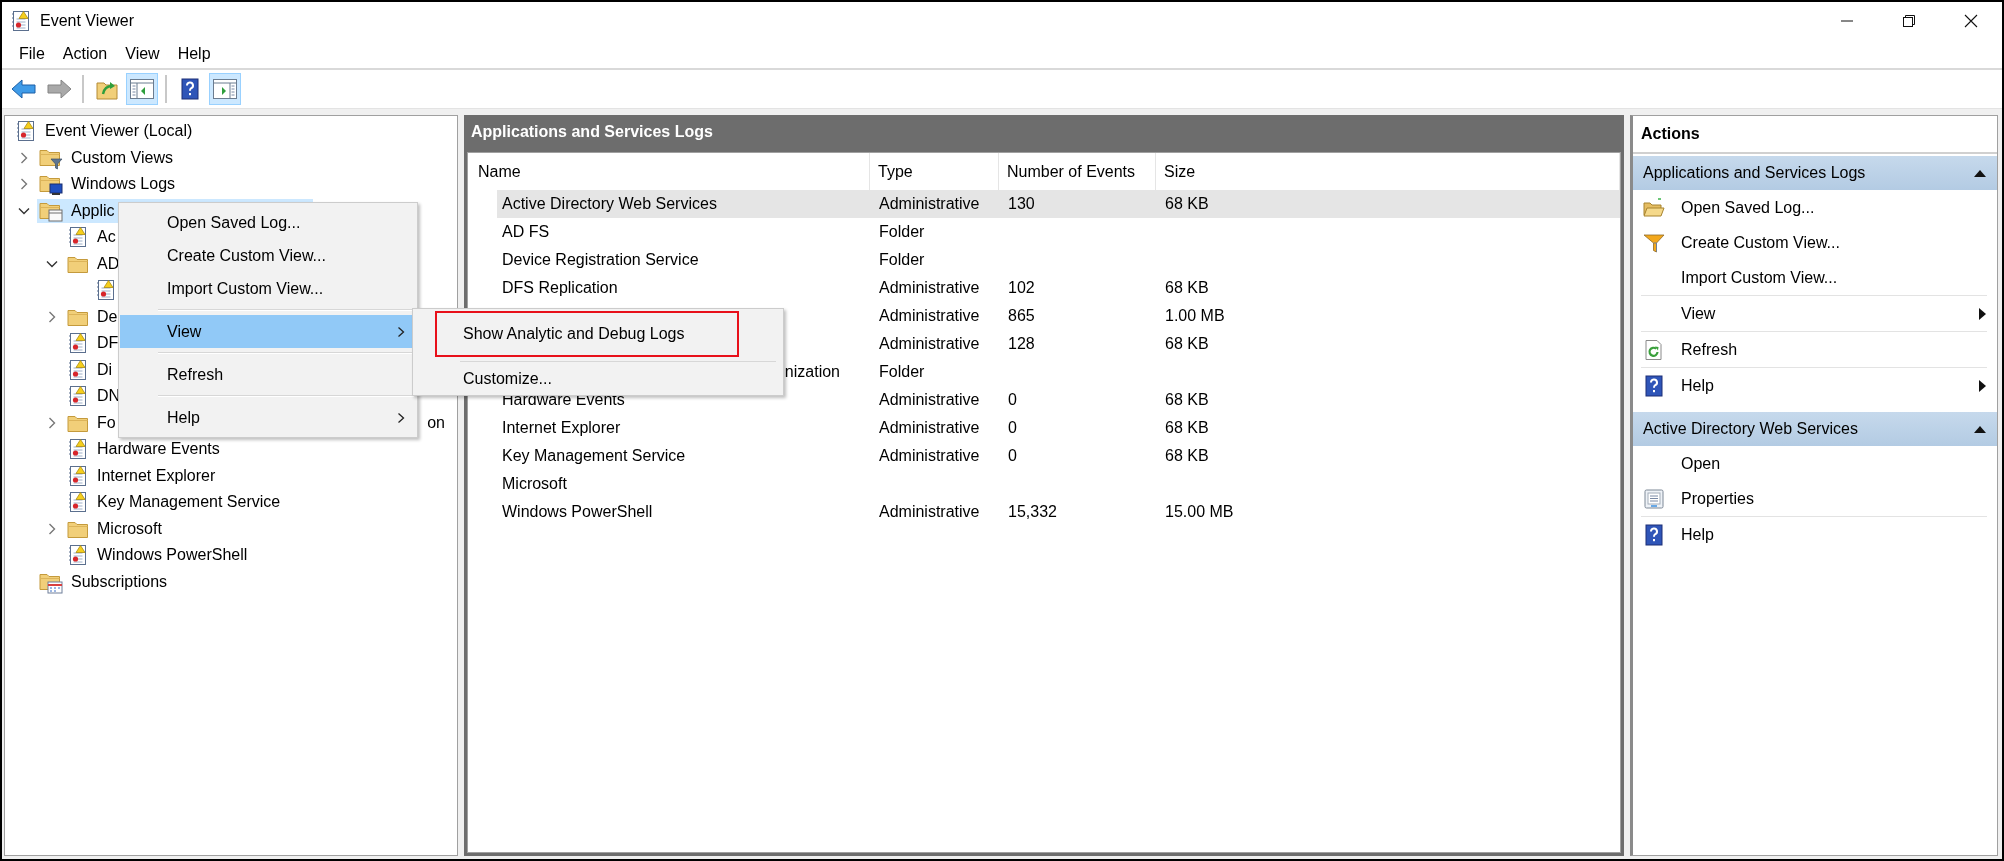 This screenshot has height=861, width=2004. What do you see at coordinates (1058, 288) in the screenshot?
I see `table-row: DFS Replication Administrative 102 68 KB` at bounding box center [1058, 288].